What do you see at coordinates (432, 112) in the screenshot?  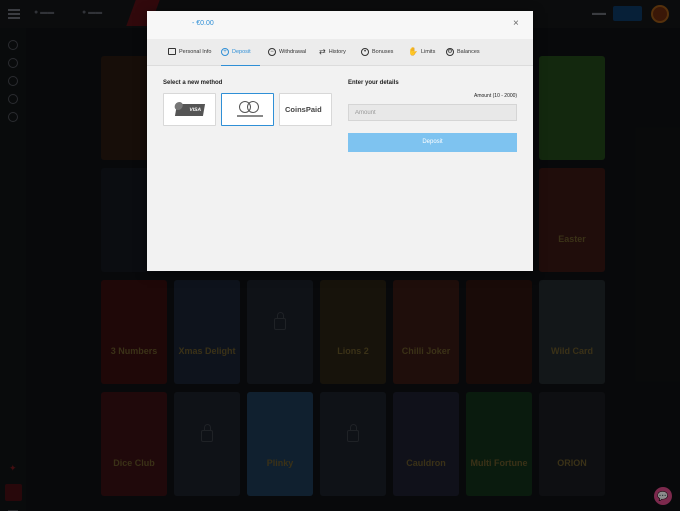 I see `amount-input` at bounding box center [432, 112].